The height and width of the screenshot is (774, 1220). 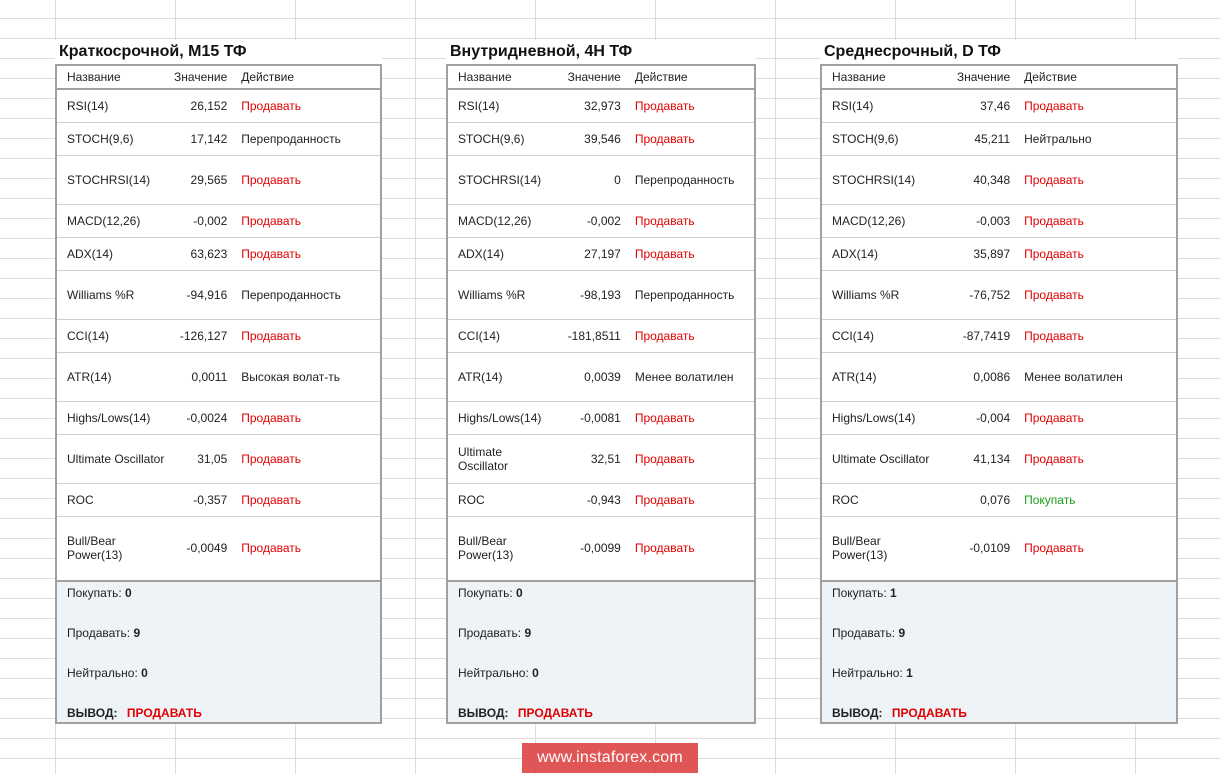 I want to click on indicator-value: -0,943, so click(x=589, y=500).